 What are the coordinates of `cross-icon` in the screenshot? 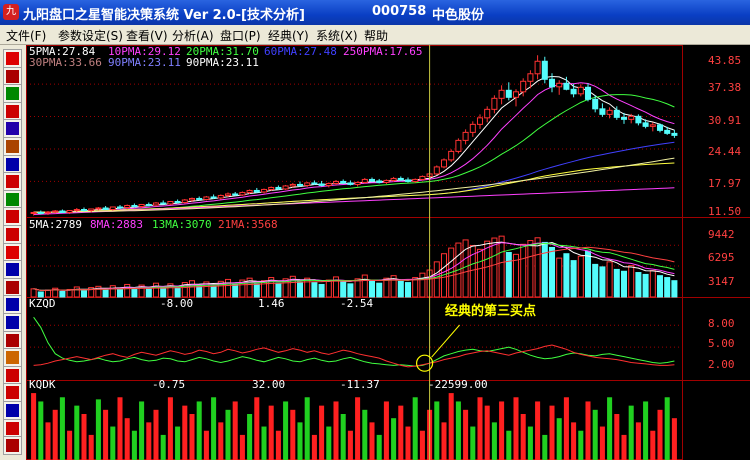 It's located at (12, 234).